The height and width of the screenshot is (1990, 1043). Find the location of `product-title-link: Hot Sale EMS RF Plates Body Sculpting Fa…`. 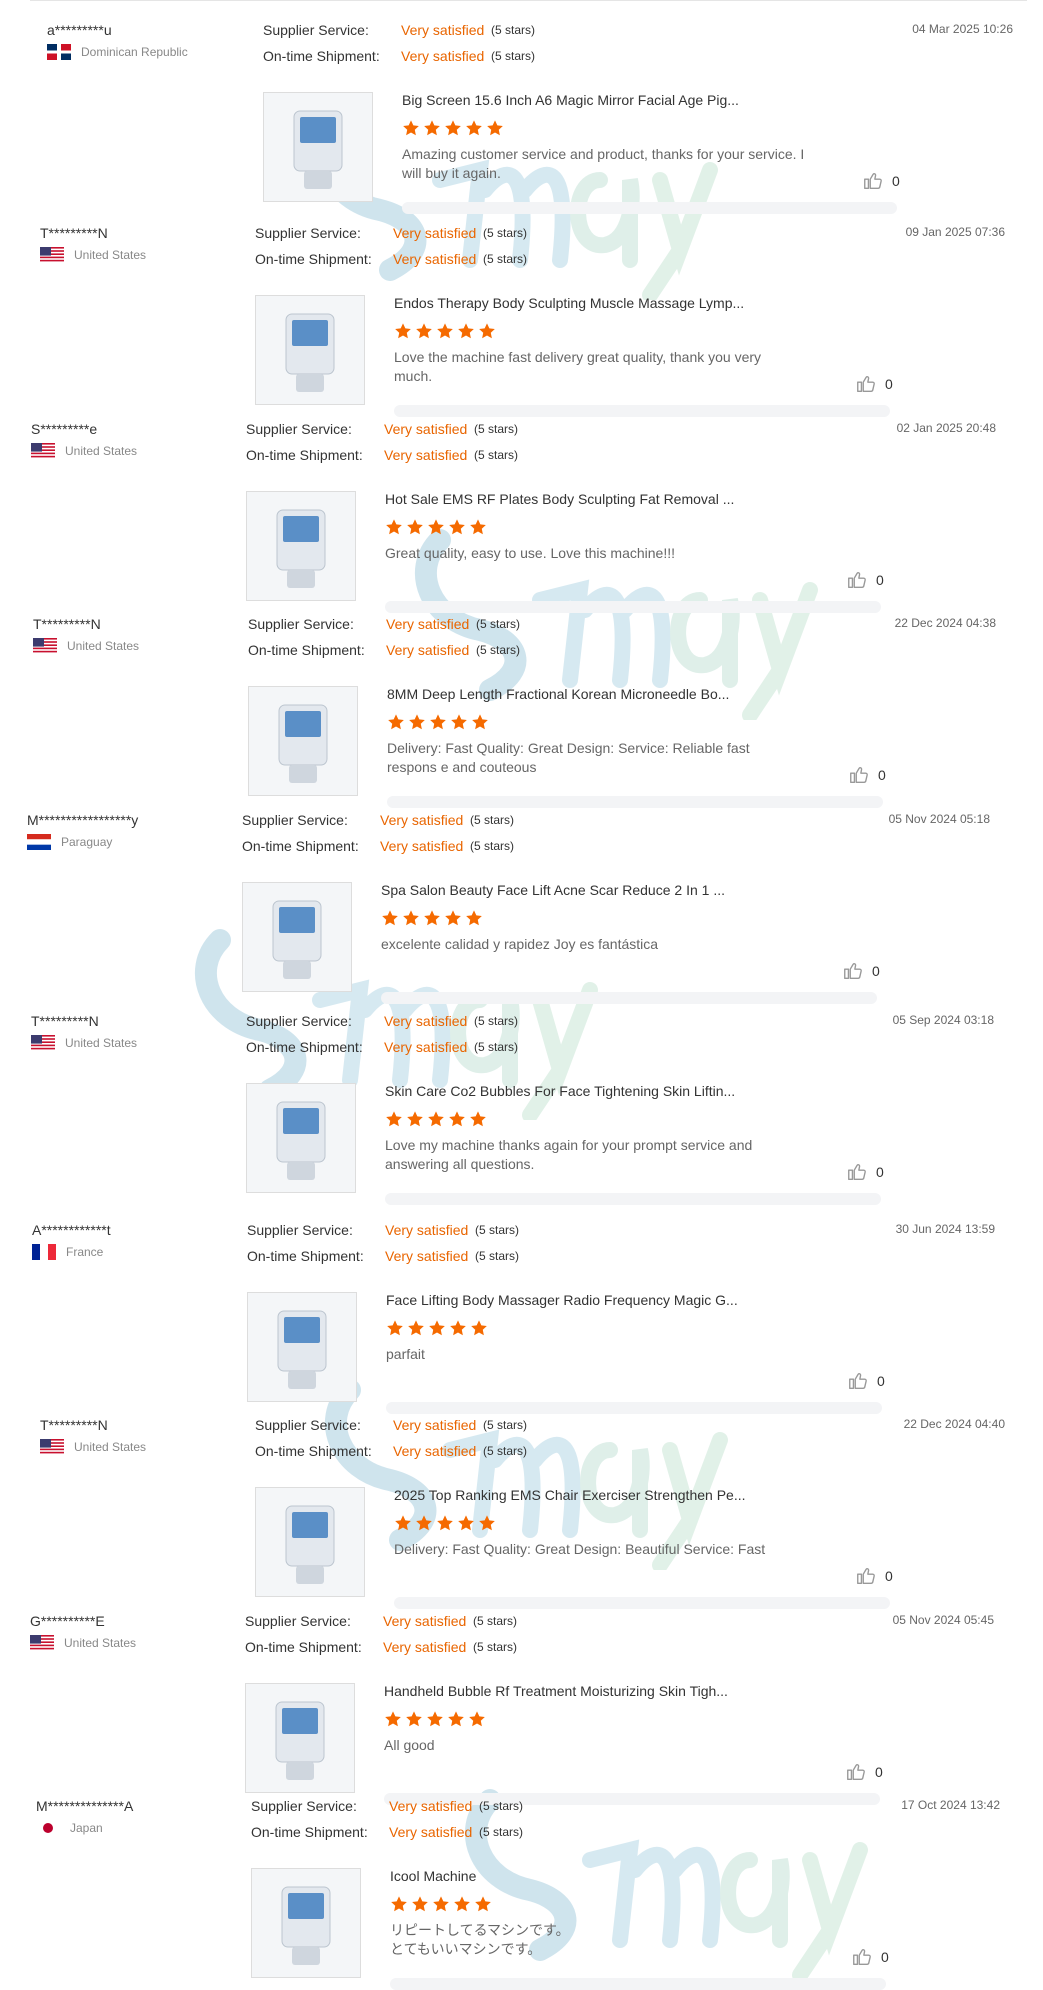

product-title-link: Hot Sale EMS RF Plates Body Sculpting Fa… is located at coordinates (559, 499).